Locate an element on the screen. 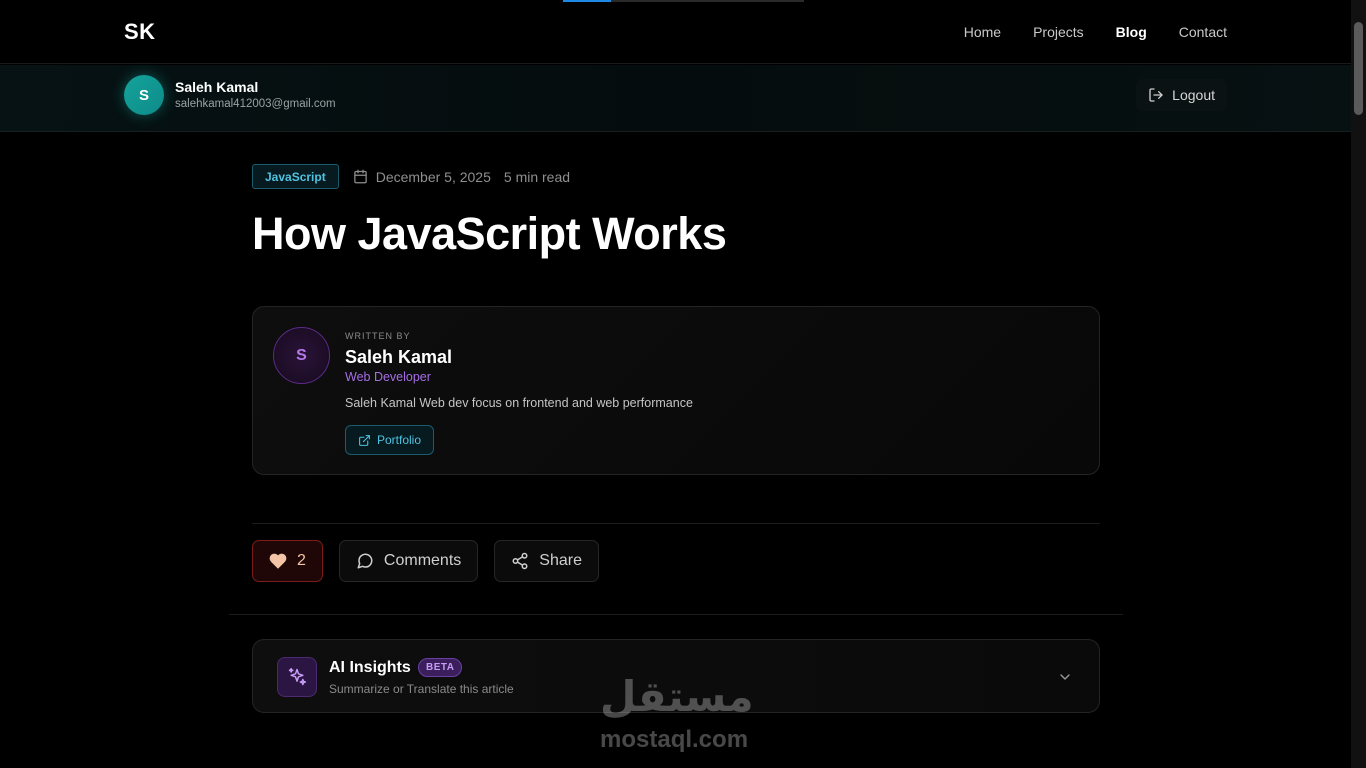  share-label: Share is located at coordinates (560, 560).